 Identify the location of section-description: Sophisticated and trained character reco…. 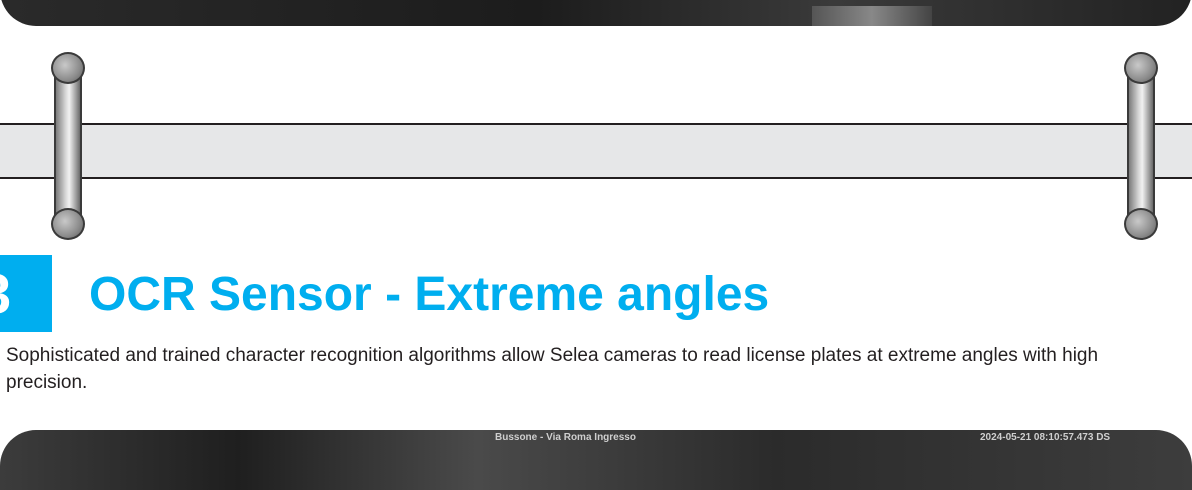
(552, 369).